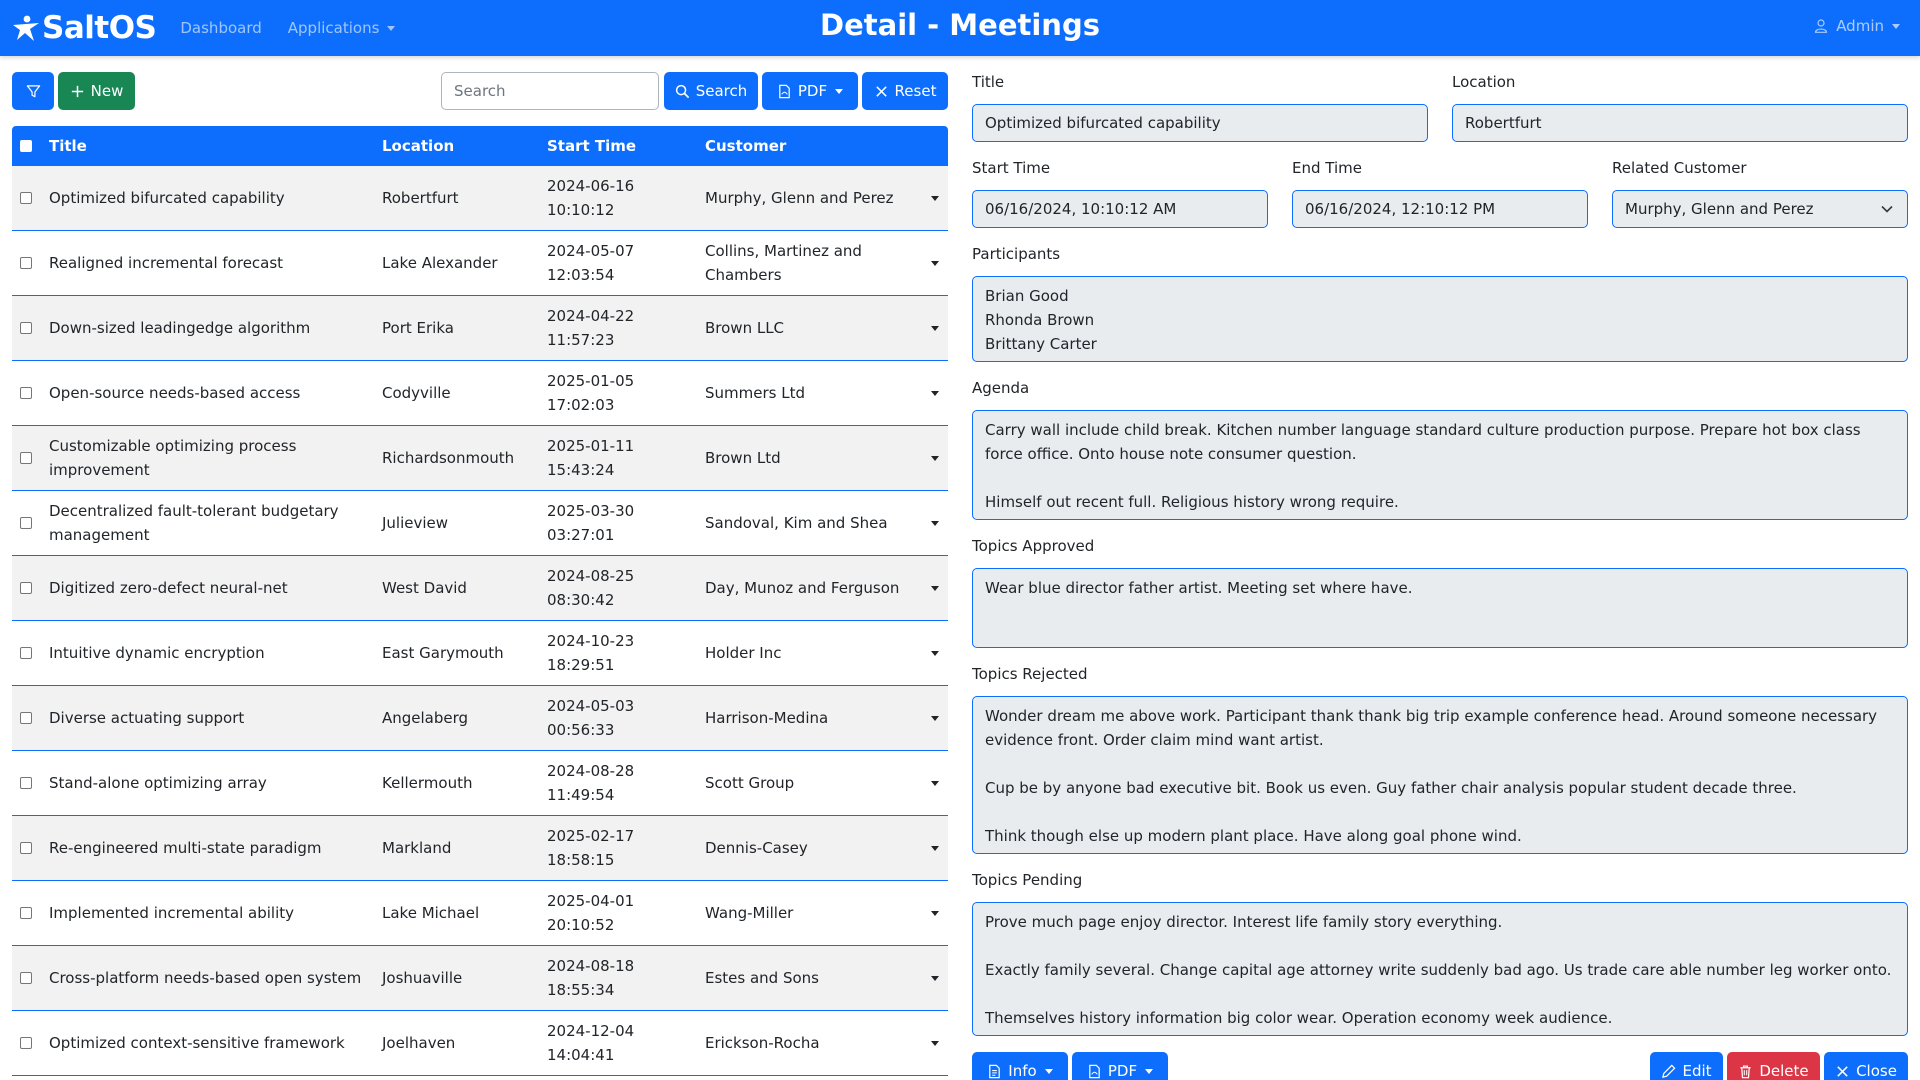 The width and height of the screenshot is (1920, 1080). Describe the element at coordinates (591, 446) in the screenshot. I see `cell-start-date: 2025-01-11` at that location.